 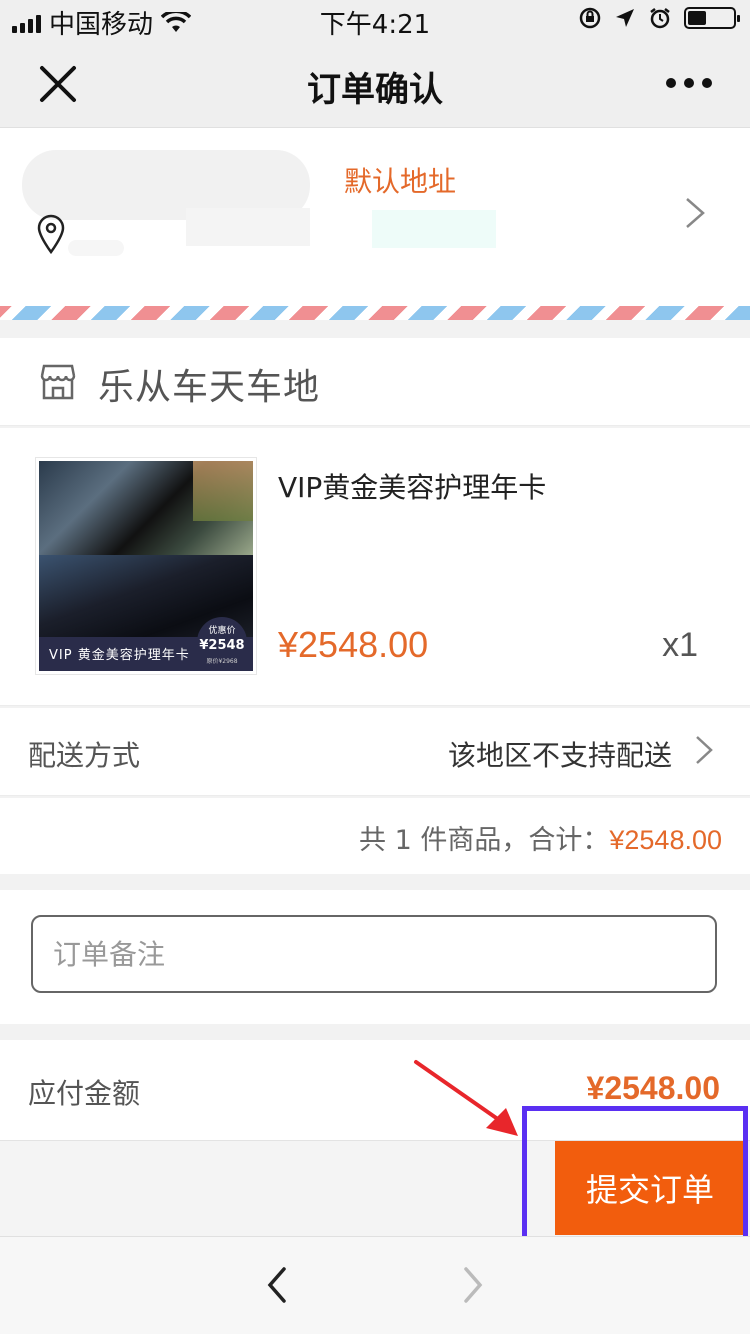 I want to click on summary-label: 共 1 件商品，合计：, so click(x=484, y=840).